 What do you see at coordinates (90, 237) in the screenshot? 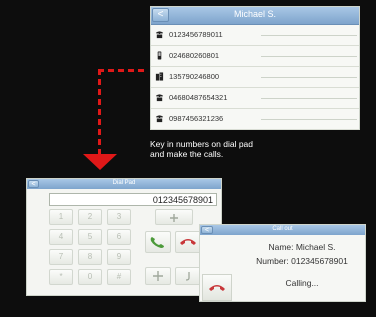
I see `key-5: 5` at bounding box center [90, 237].